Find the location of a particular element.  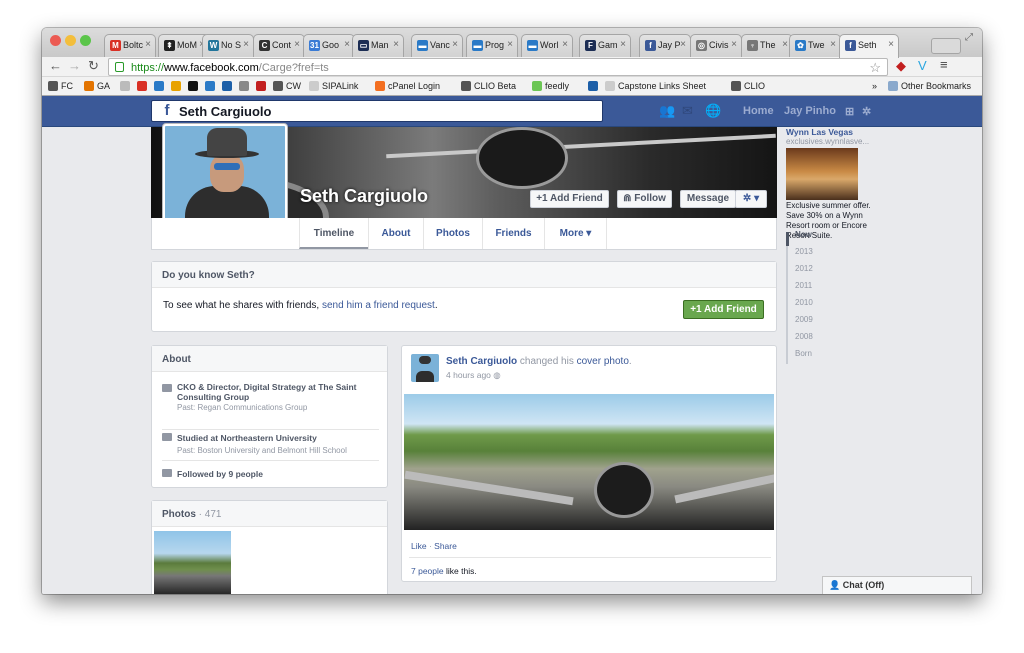

like-link: Like is located at coordinates (419, 546).